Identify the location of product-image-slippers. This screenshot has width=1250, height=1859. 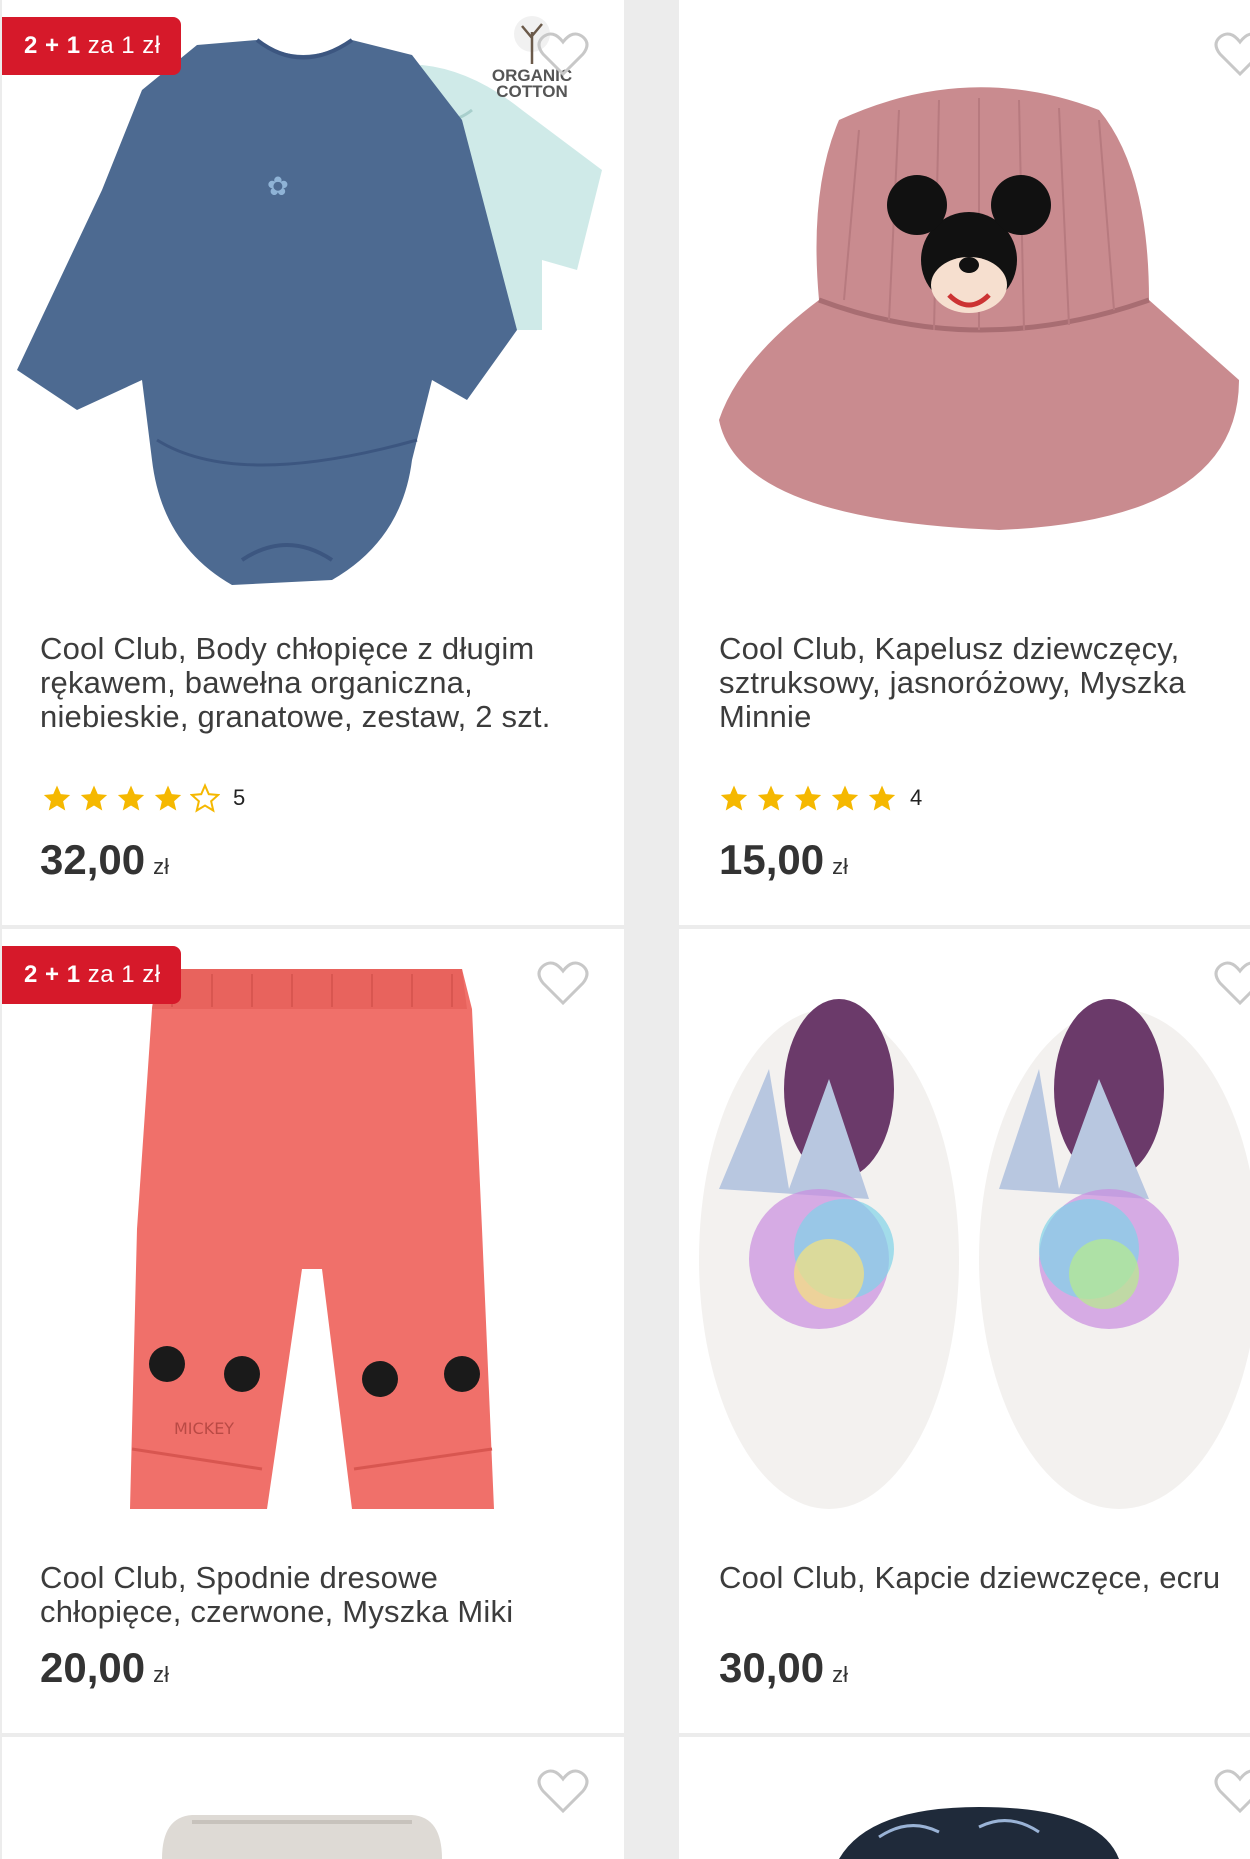
(964, 1229).